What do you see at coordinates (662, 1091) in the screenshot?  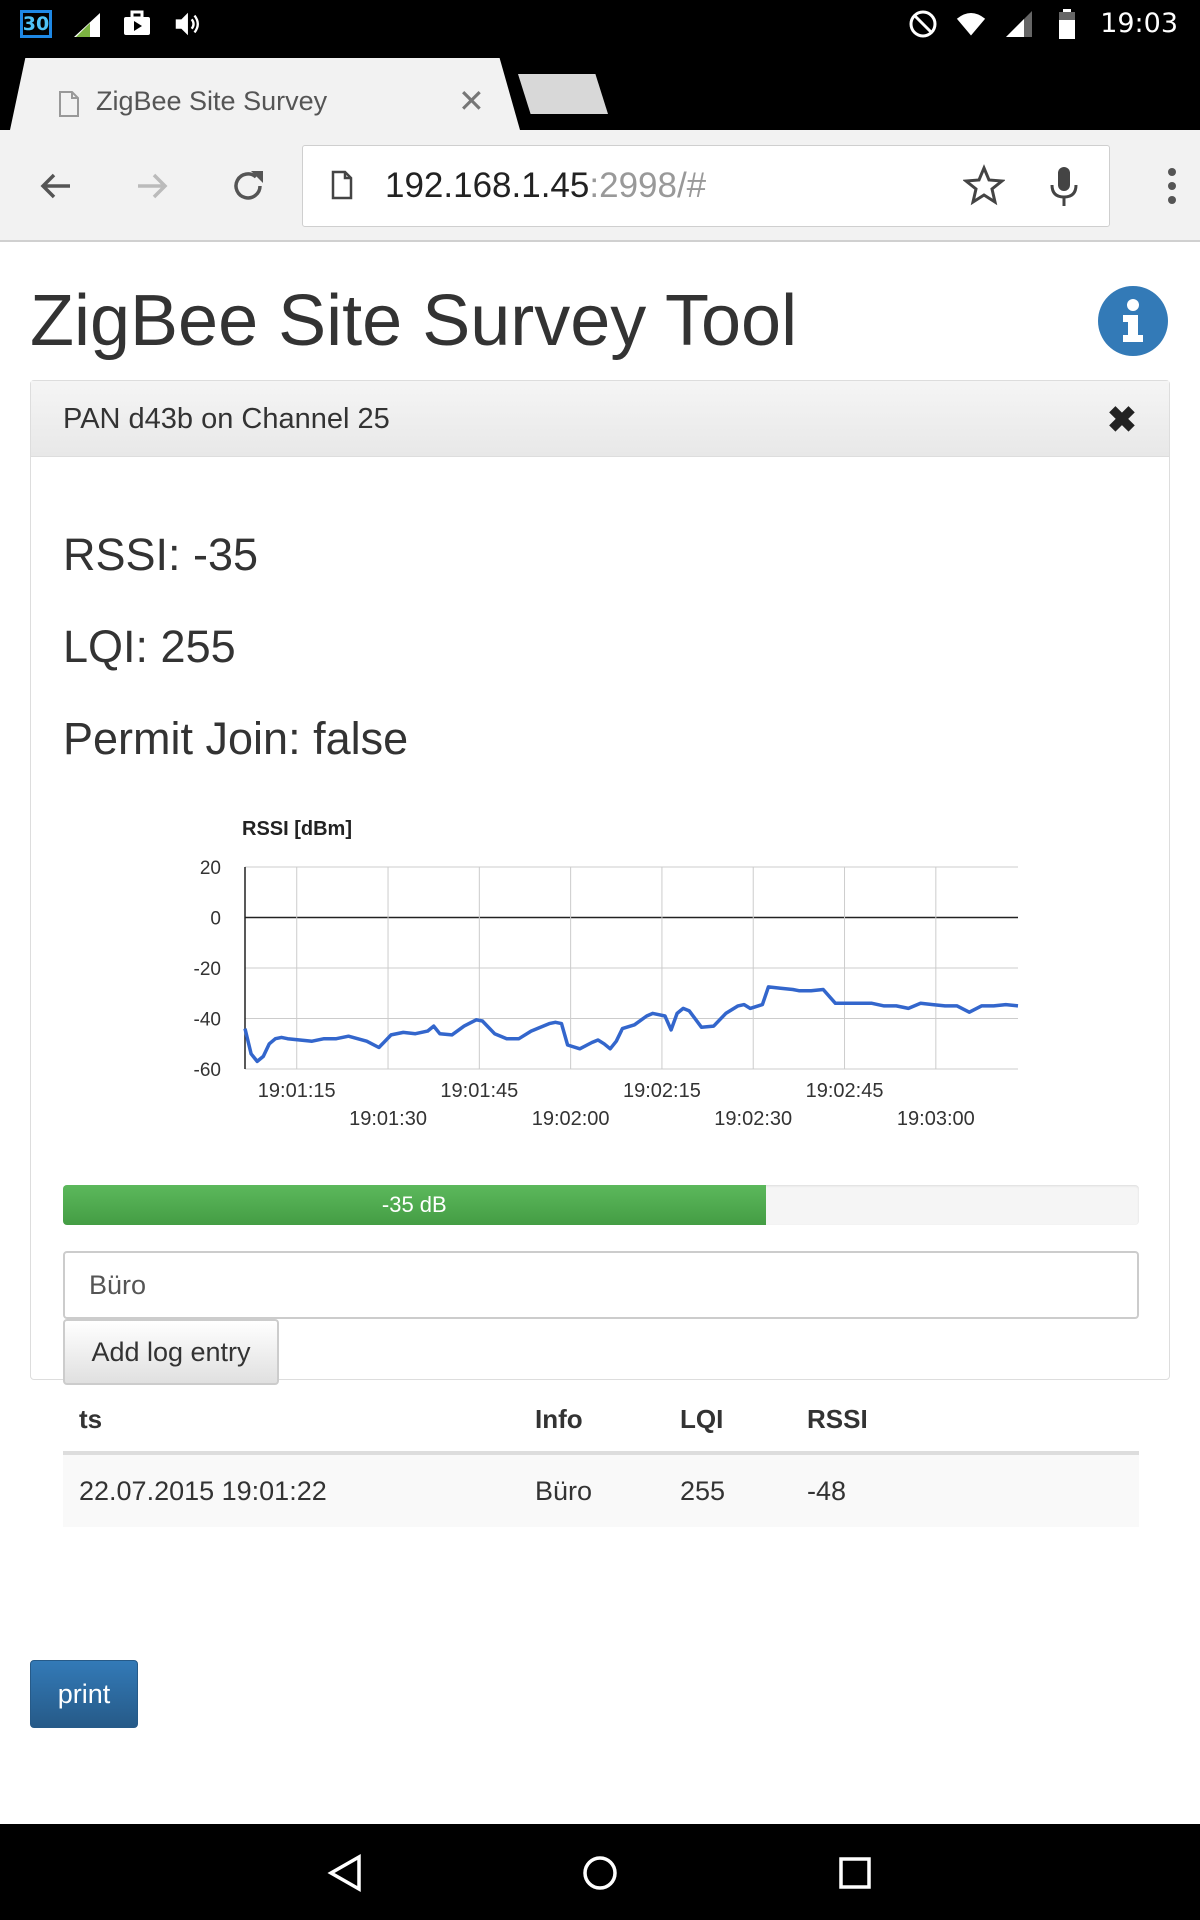 I see `x-tick-label: 19:02:15` at bounding box center [662, 1091].